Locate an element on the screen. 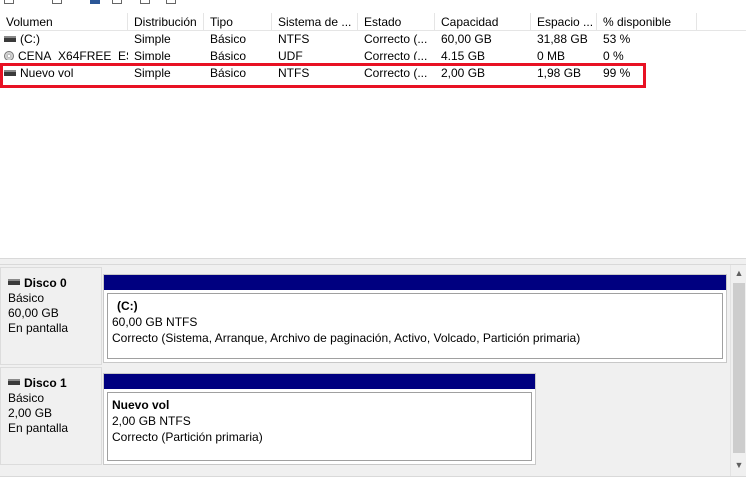 The width and height of the screenshot is (746, 483). partition-name: (C:) is located at coordinates (127, 306).